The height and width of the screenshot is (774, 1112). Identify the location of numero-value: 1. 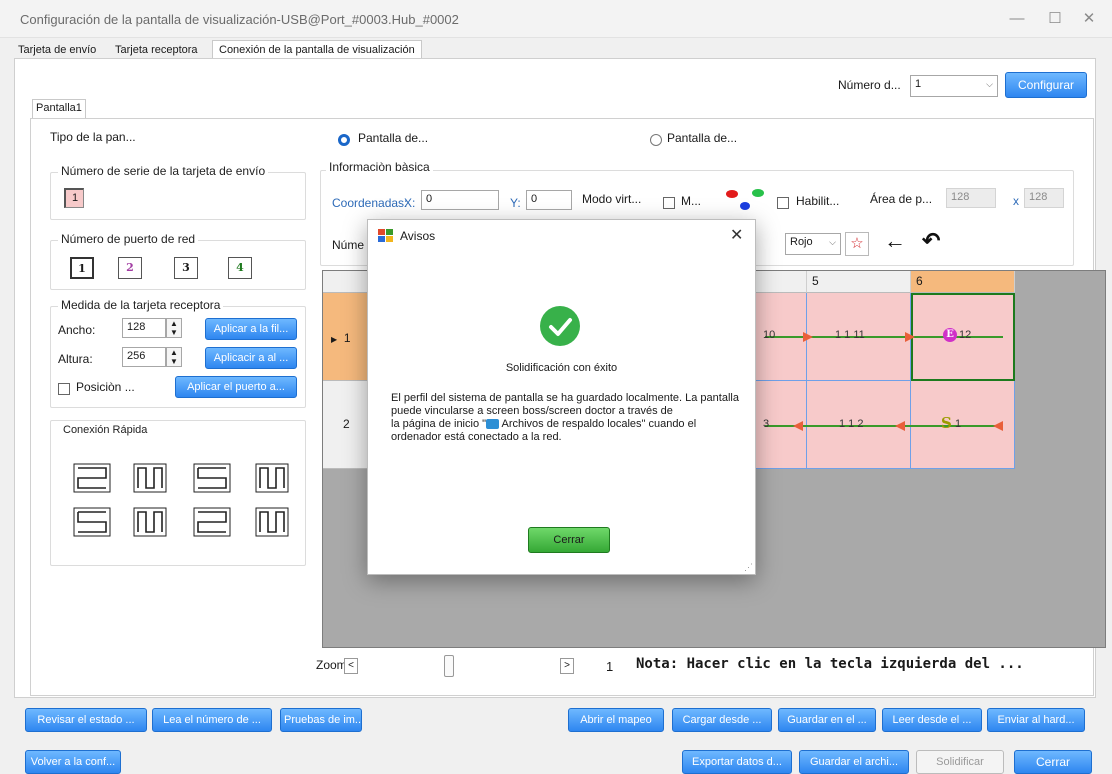
(918, 84).